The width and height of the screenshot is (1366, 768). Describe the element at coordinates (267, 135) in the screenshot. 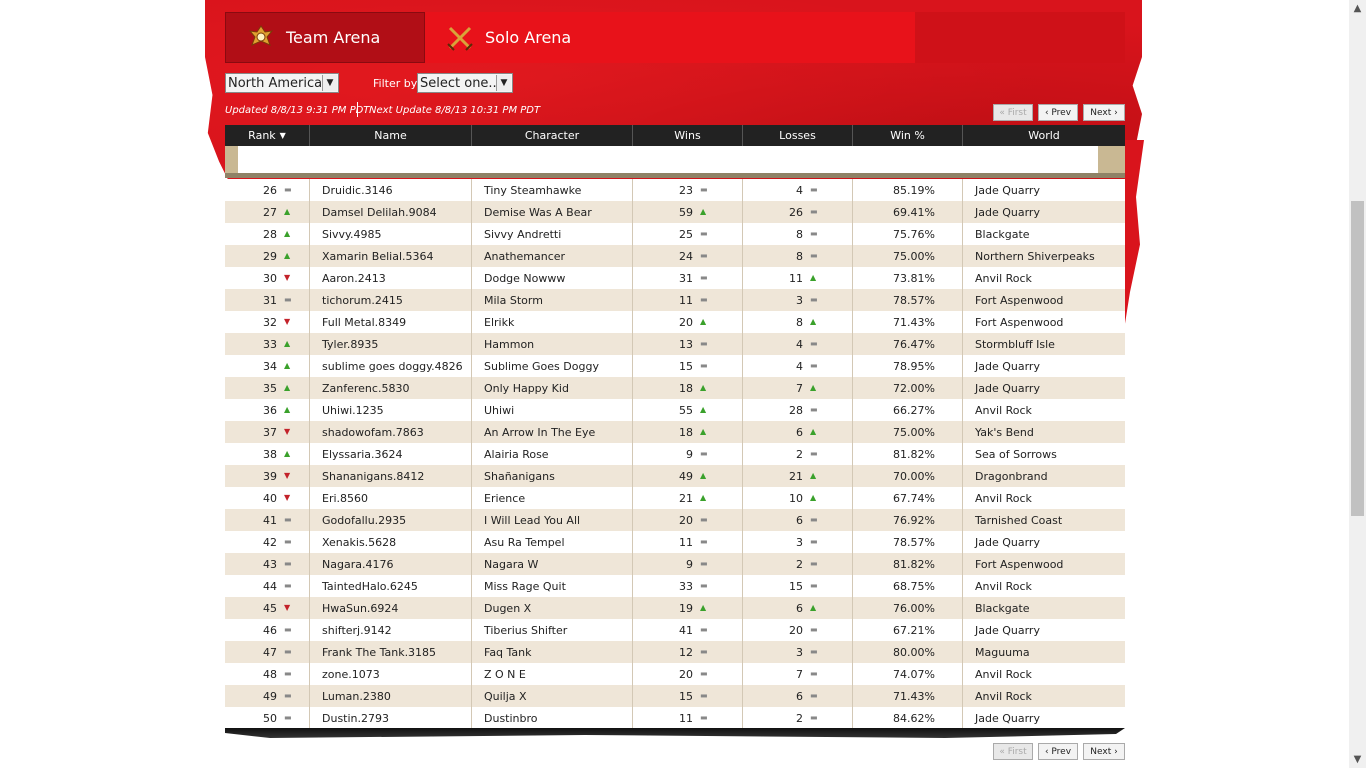

I see `rank-column-header: Rank ▼` at that location.